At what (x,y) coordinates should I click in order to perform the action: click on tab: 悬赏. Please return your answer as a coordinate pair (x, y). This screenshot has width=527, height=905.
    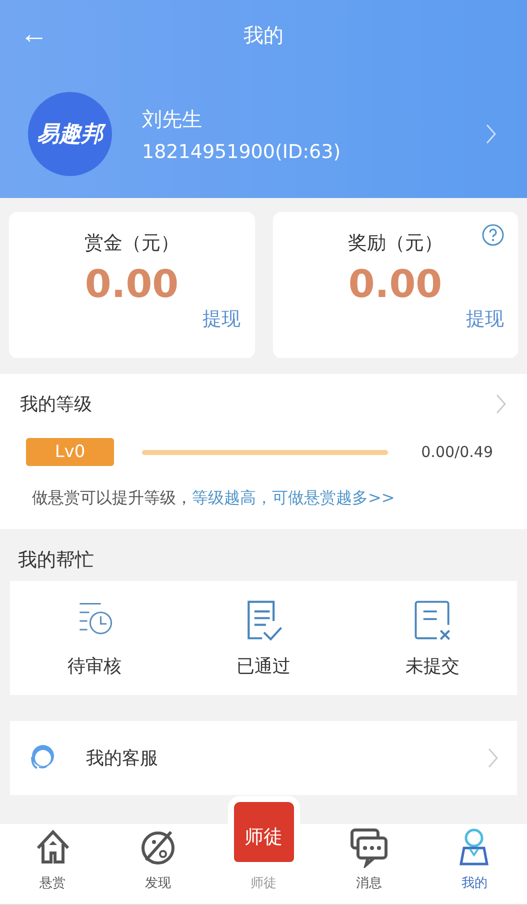
    Looking at the image, I should click on (53, 864).